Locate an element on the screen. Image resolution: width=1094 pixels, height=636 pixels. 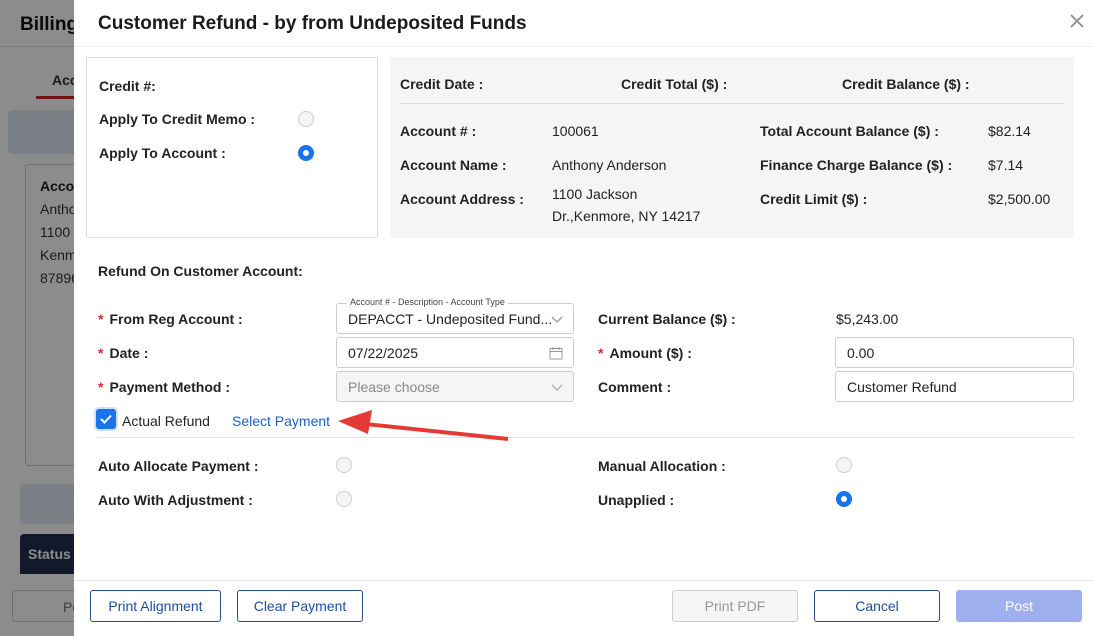
from-reg-account-label: * From Reg Account : is located at coordinates (170, 319).